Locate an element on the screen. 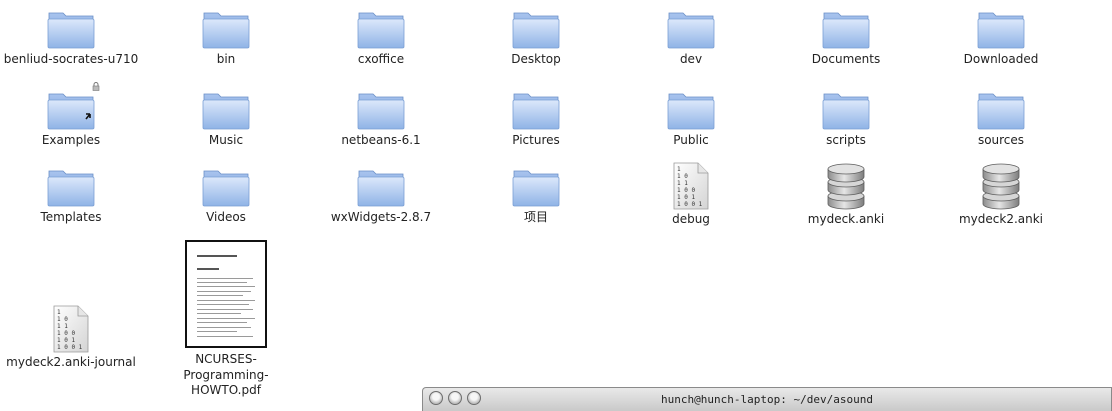  desktop-item-debug: 11 01 1 1 0 01 0 11 0 0 1 debug is located at coordinates (691, 194).